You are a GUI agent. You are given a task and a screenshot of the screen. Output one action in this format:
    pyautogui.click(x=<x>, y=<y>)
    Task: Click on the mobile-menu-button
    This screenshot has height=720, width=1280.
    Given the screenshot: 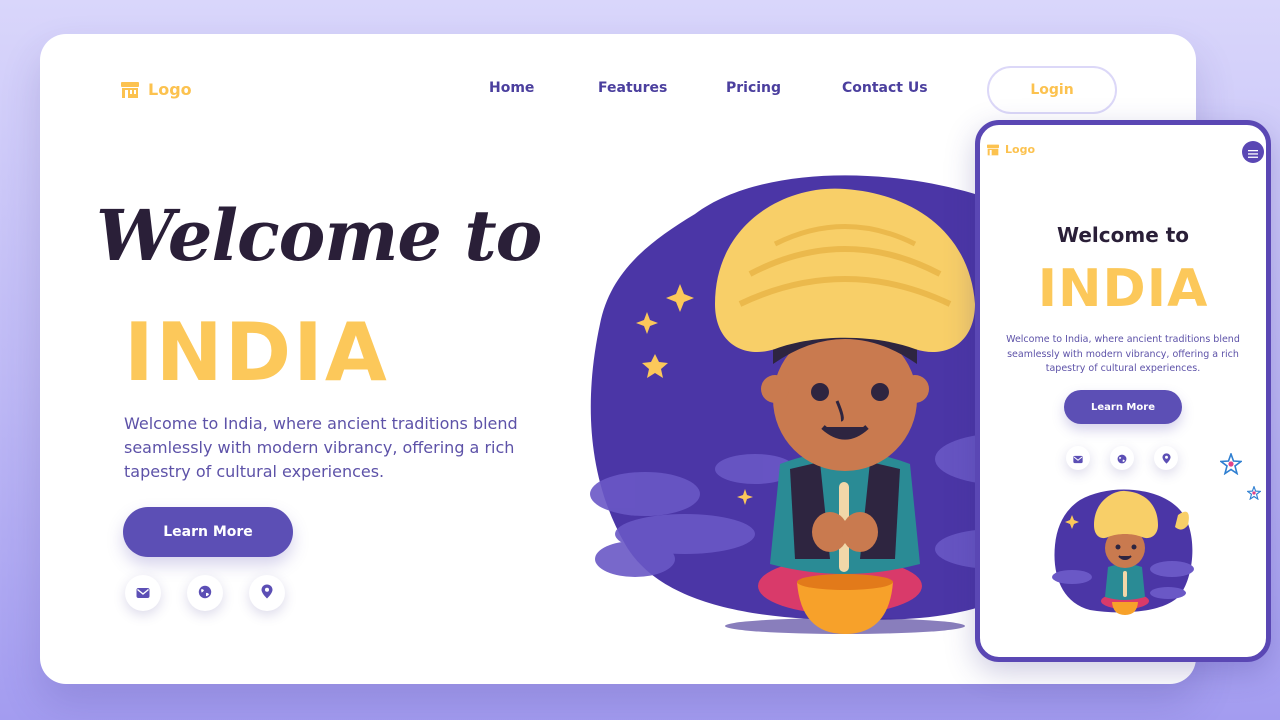 What is the action you would take?
    pyautogui.click(x=1253, y=152)
    